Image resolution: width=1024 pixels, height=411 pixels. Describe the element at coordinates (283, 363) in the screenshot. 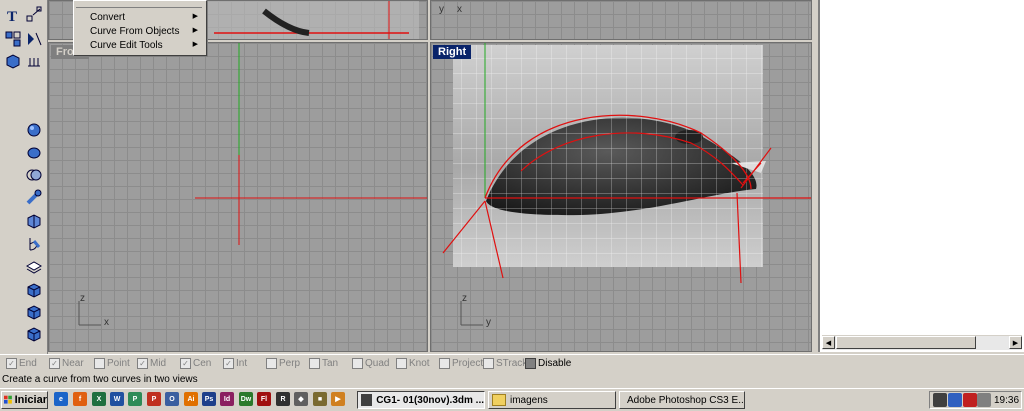

I see `osnap-perp: Perp` at that location.